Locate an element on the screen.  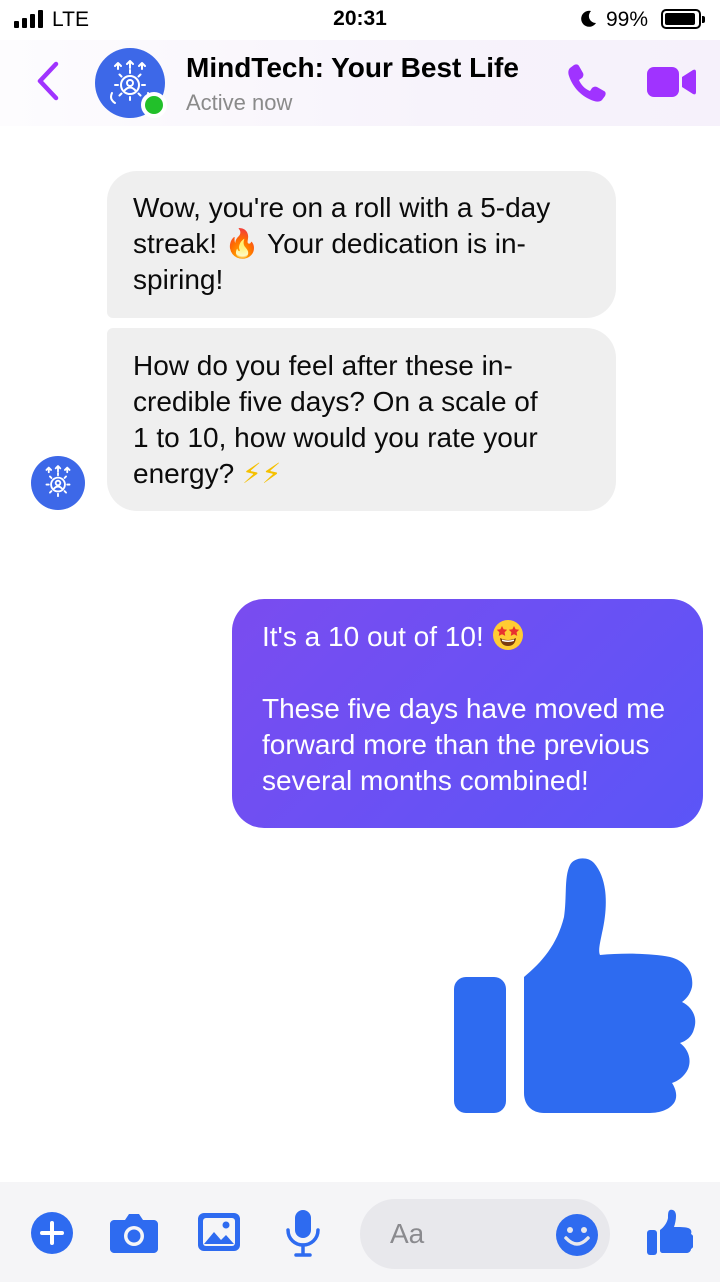
message-line: forward more than the previous is located at coordinates (456, 744).